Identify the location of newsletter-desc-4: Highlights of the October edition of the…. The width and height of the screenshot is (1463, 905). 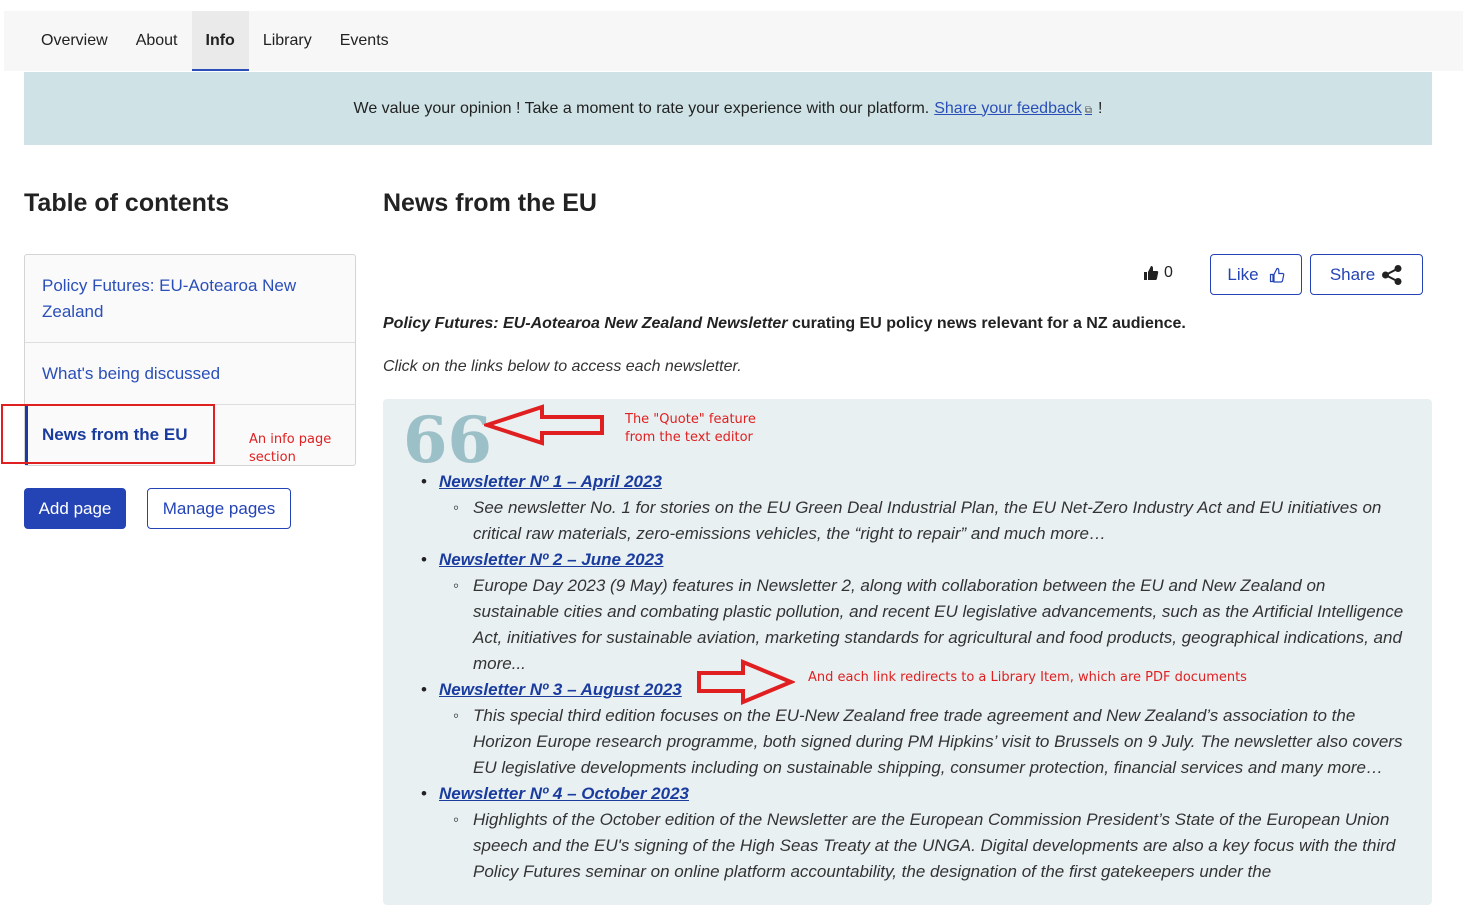
(925, 846).